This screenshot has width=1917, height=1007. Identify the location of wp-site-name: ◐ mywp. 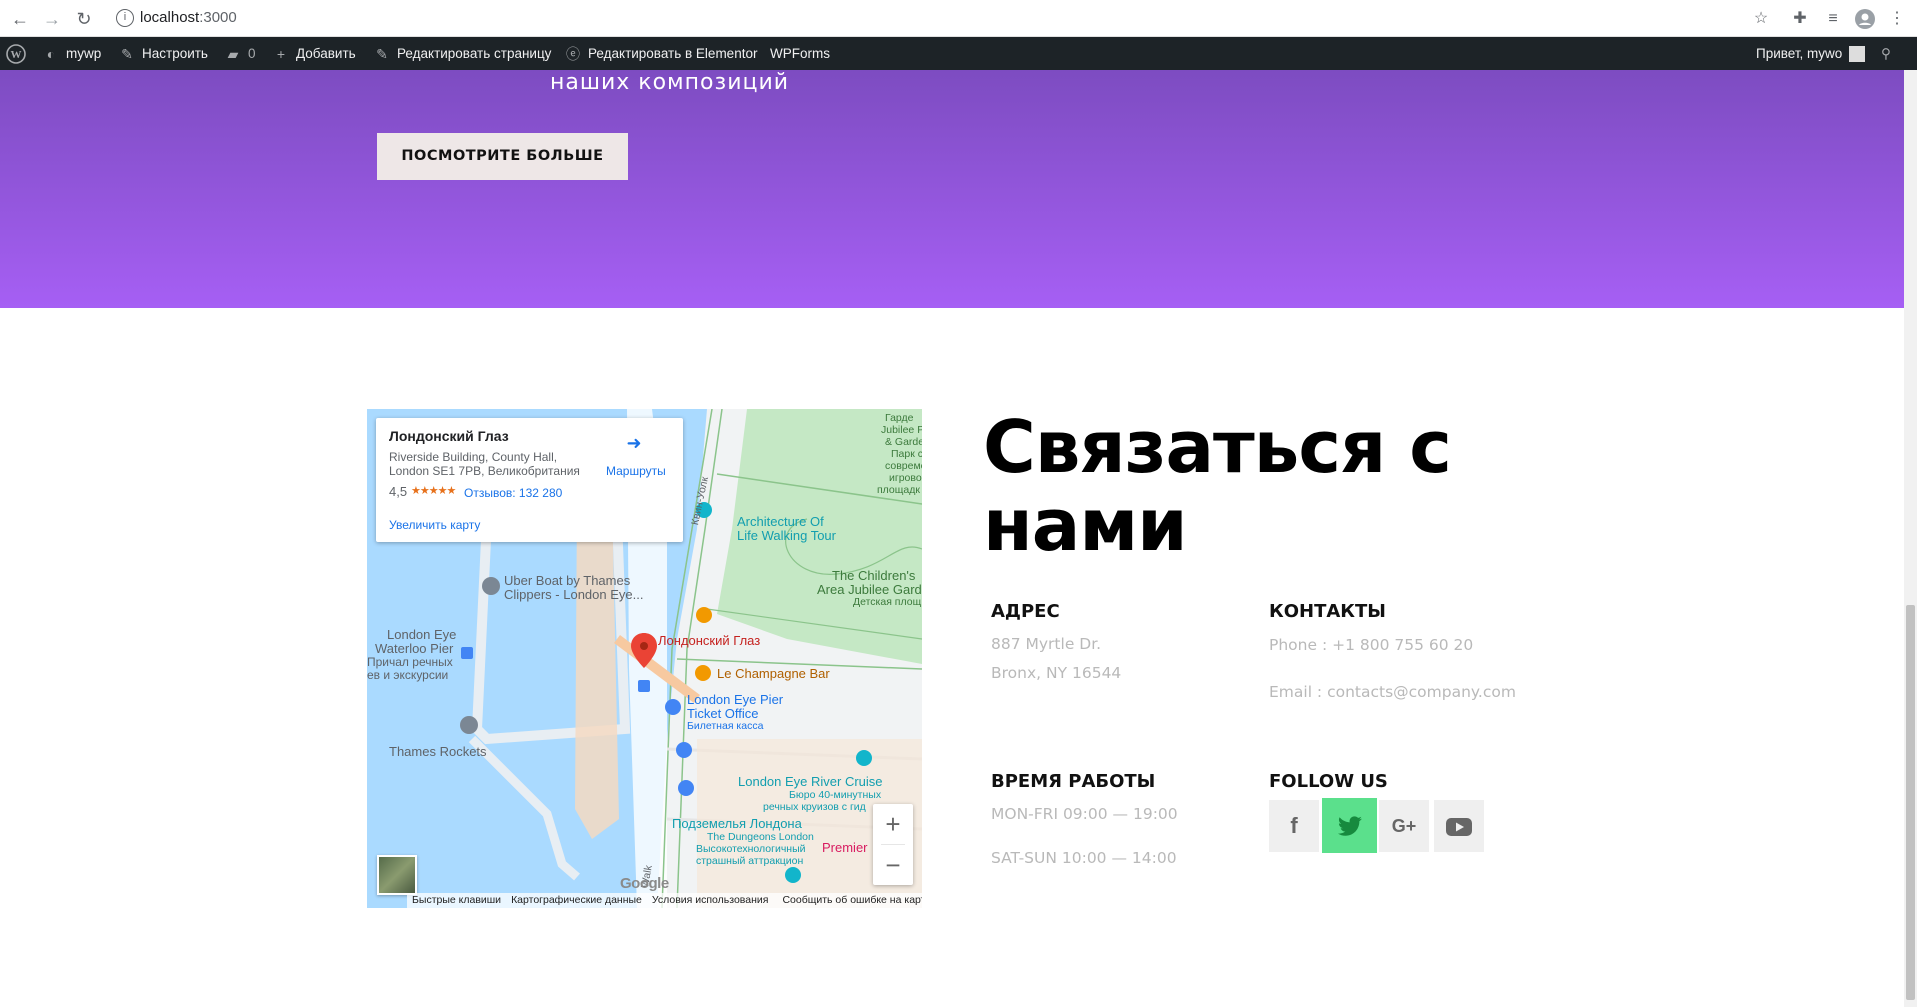
(72, 53).